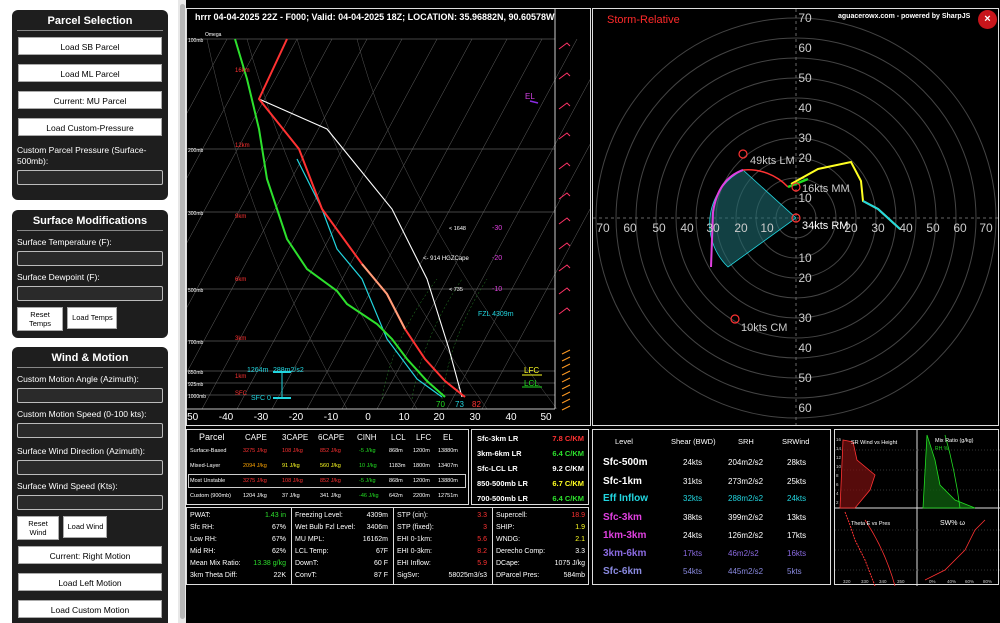 The width and height of the screenshot is (1000, 623). What do you see at coordinates (746, 535) in the screenshot?
I see `shear-srh: 126m2/s2` at bounding box center [746, 535].